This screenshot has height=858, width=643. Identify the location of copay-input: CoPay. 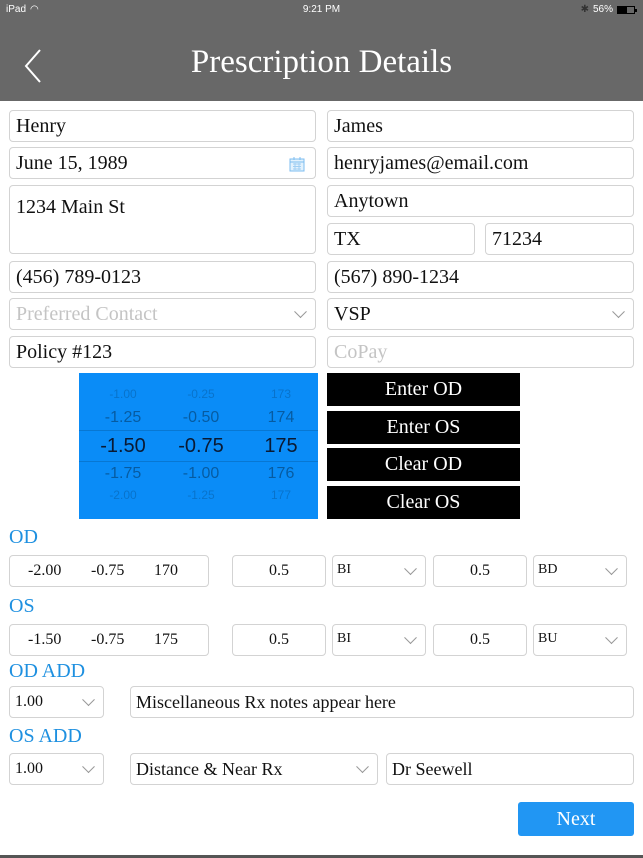
(480, 352).